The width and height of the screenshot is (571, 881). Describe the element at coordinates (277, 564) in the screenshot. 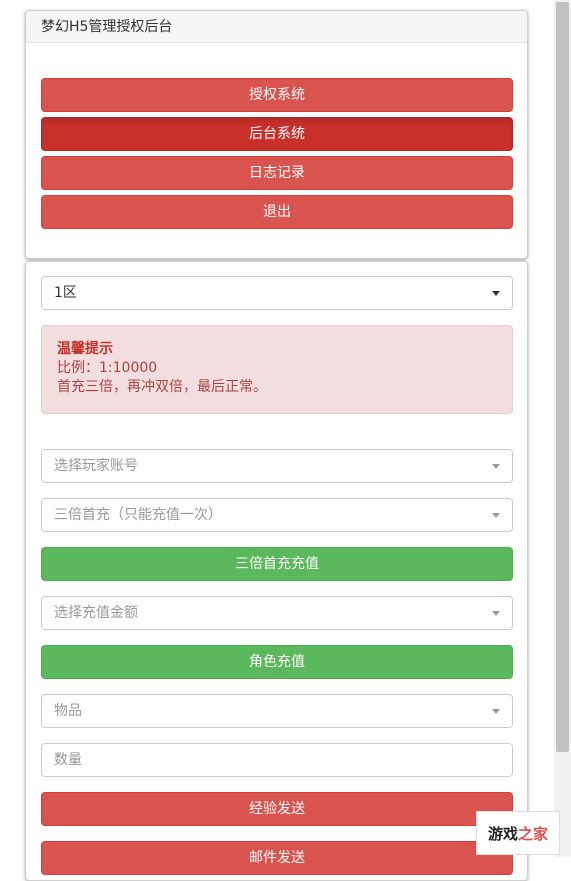

I see `triple-first-recharge-button: 三倍首充充值` at that location.